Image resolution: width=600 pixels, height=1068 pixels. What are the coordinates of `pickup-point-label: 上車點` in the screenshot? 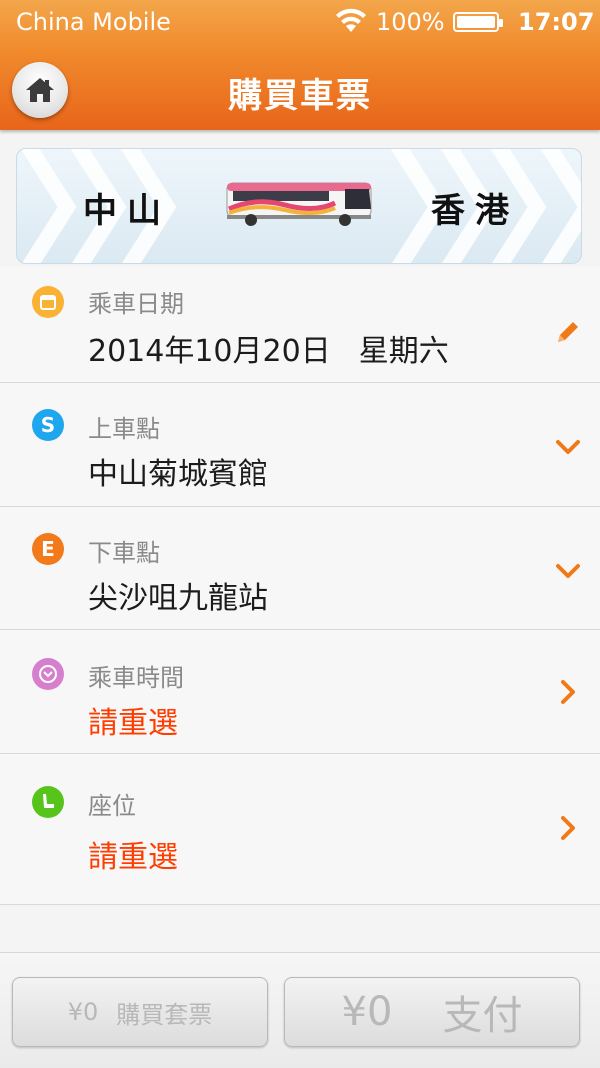 It's located at (124, 429).